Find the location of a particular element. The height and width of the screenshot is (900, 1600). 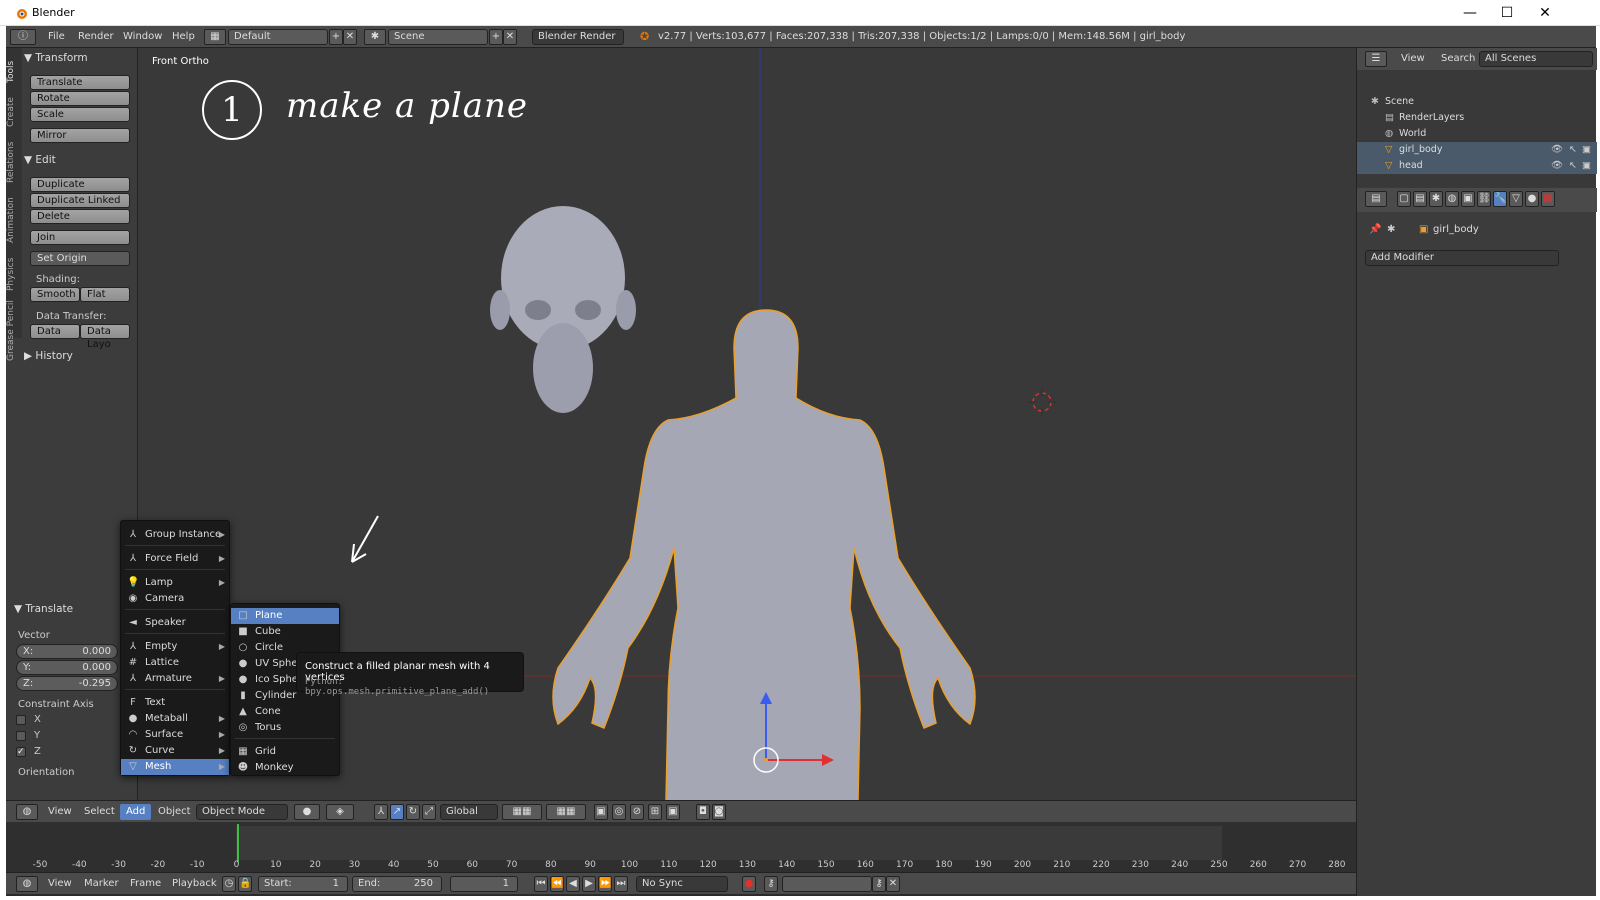

add-menu-item-lamp: 💡 Lamp ▶ is located at coordinates (175, 583).